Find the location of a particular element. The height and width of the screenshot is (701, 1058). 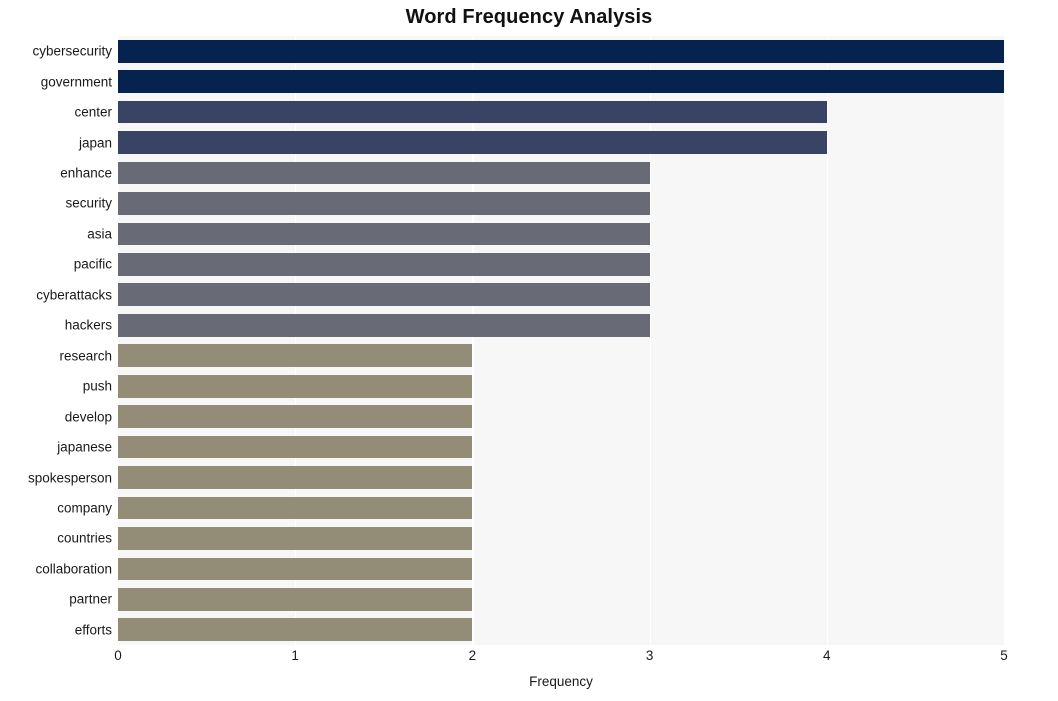

y-tick-label-cyberattacks: cyberattacks is located at coordinates (74, 295).